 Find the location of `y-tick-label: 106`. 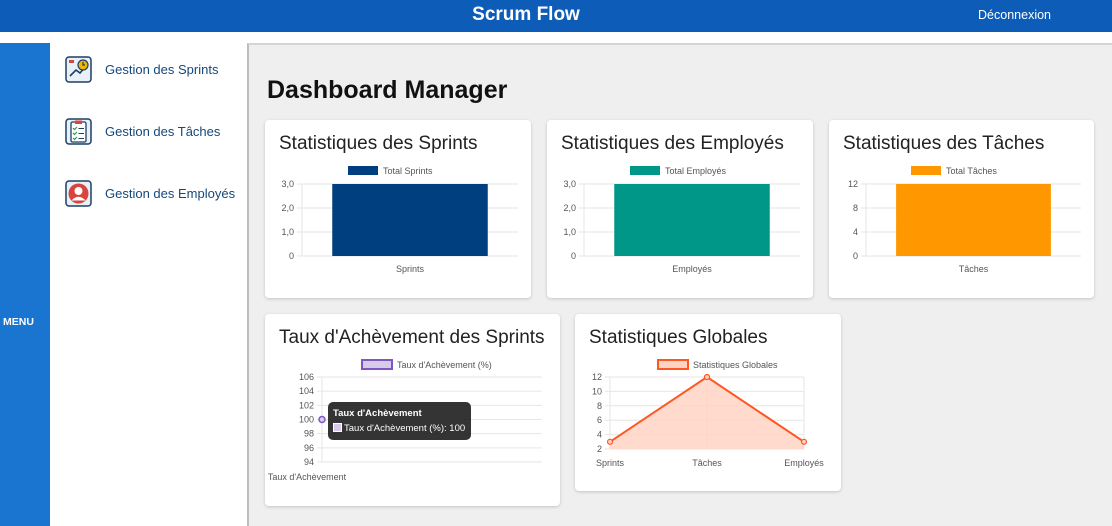

y-tick-label: 106 is located at coordinates (306, 377).